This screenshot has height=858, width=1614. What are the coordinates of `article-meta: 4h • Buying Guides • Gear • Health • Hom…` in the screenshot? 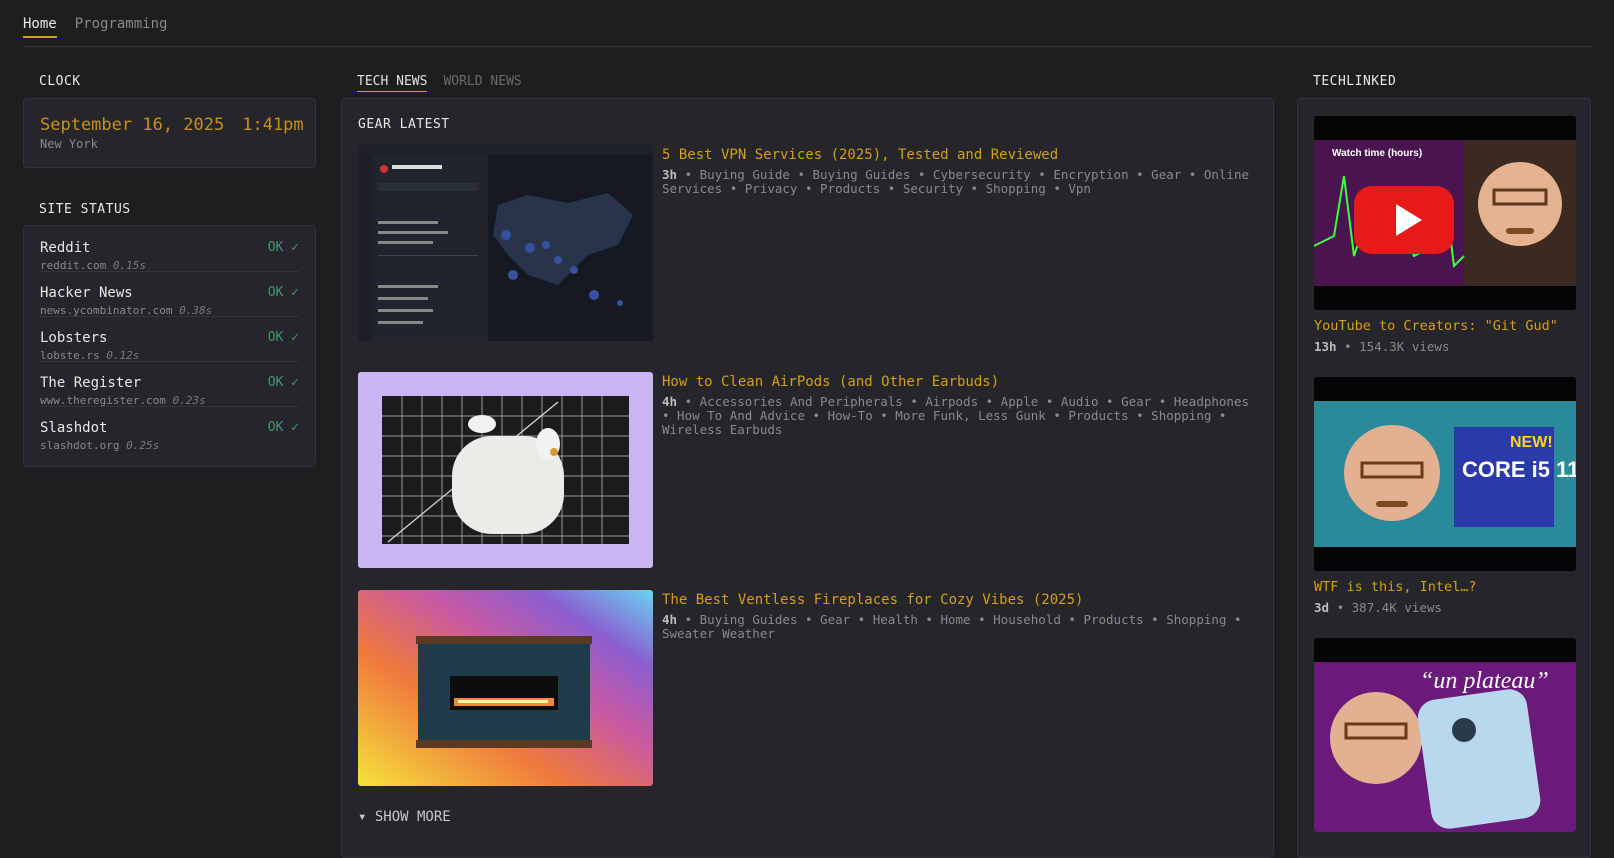 It's located at (952, 626).